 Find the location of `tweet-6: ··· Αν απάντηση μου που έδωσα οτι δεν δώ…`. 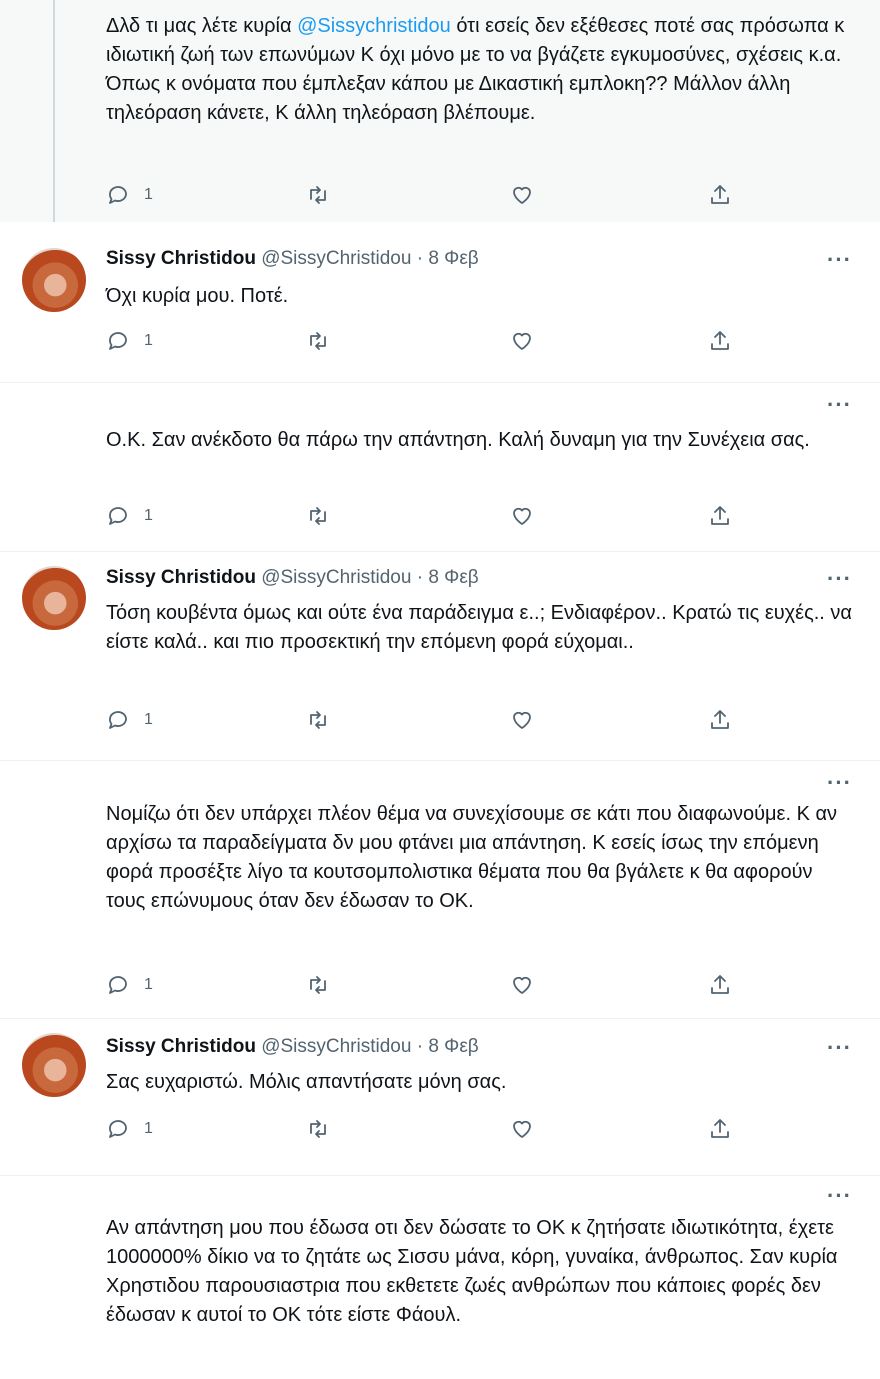

tweet-6: ··· Αν απάντηση μου που έδωσα οτι δεν δώ… is located at coordinates (440, 1277).